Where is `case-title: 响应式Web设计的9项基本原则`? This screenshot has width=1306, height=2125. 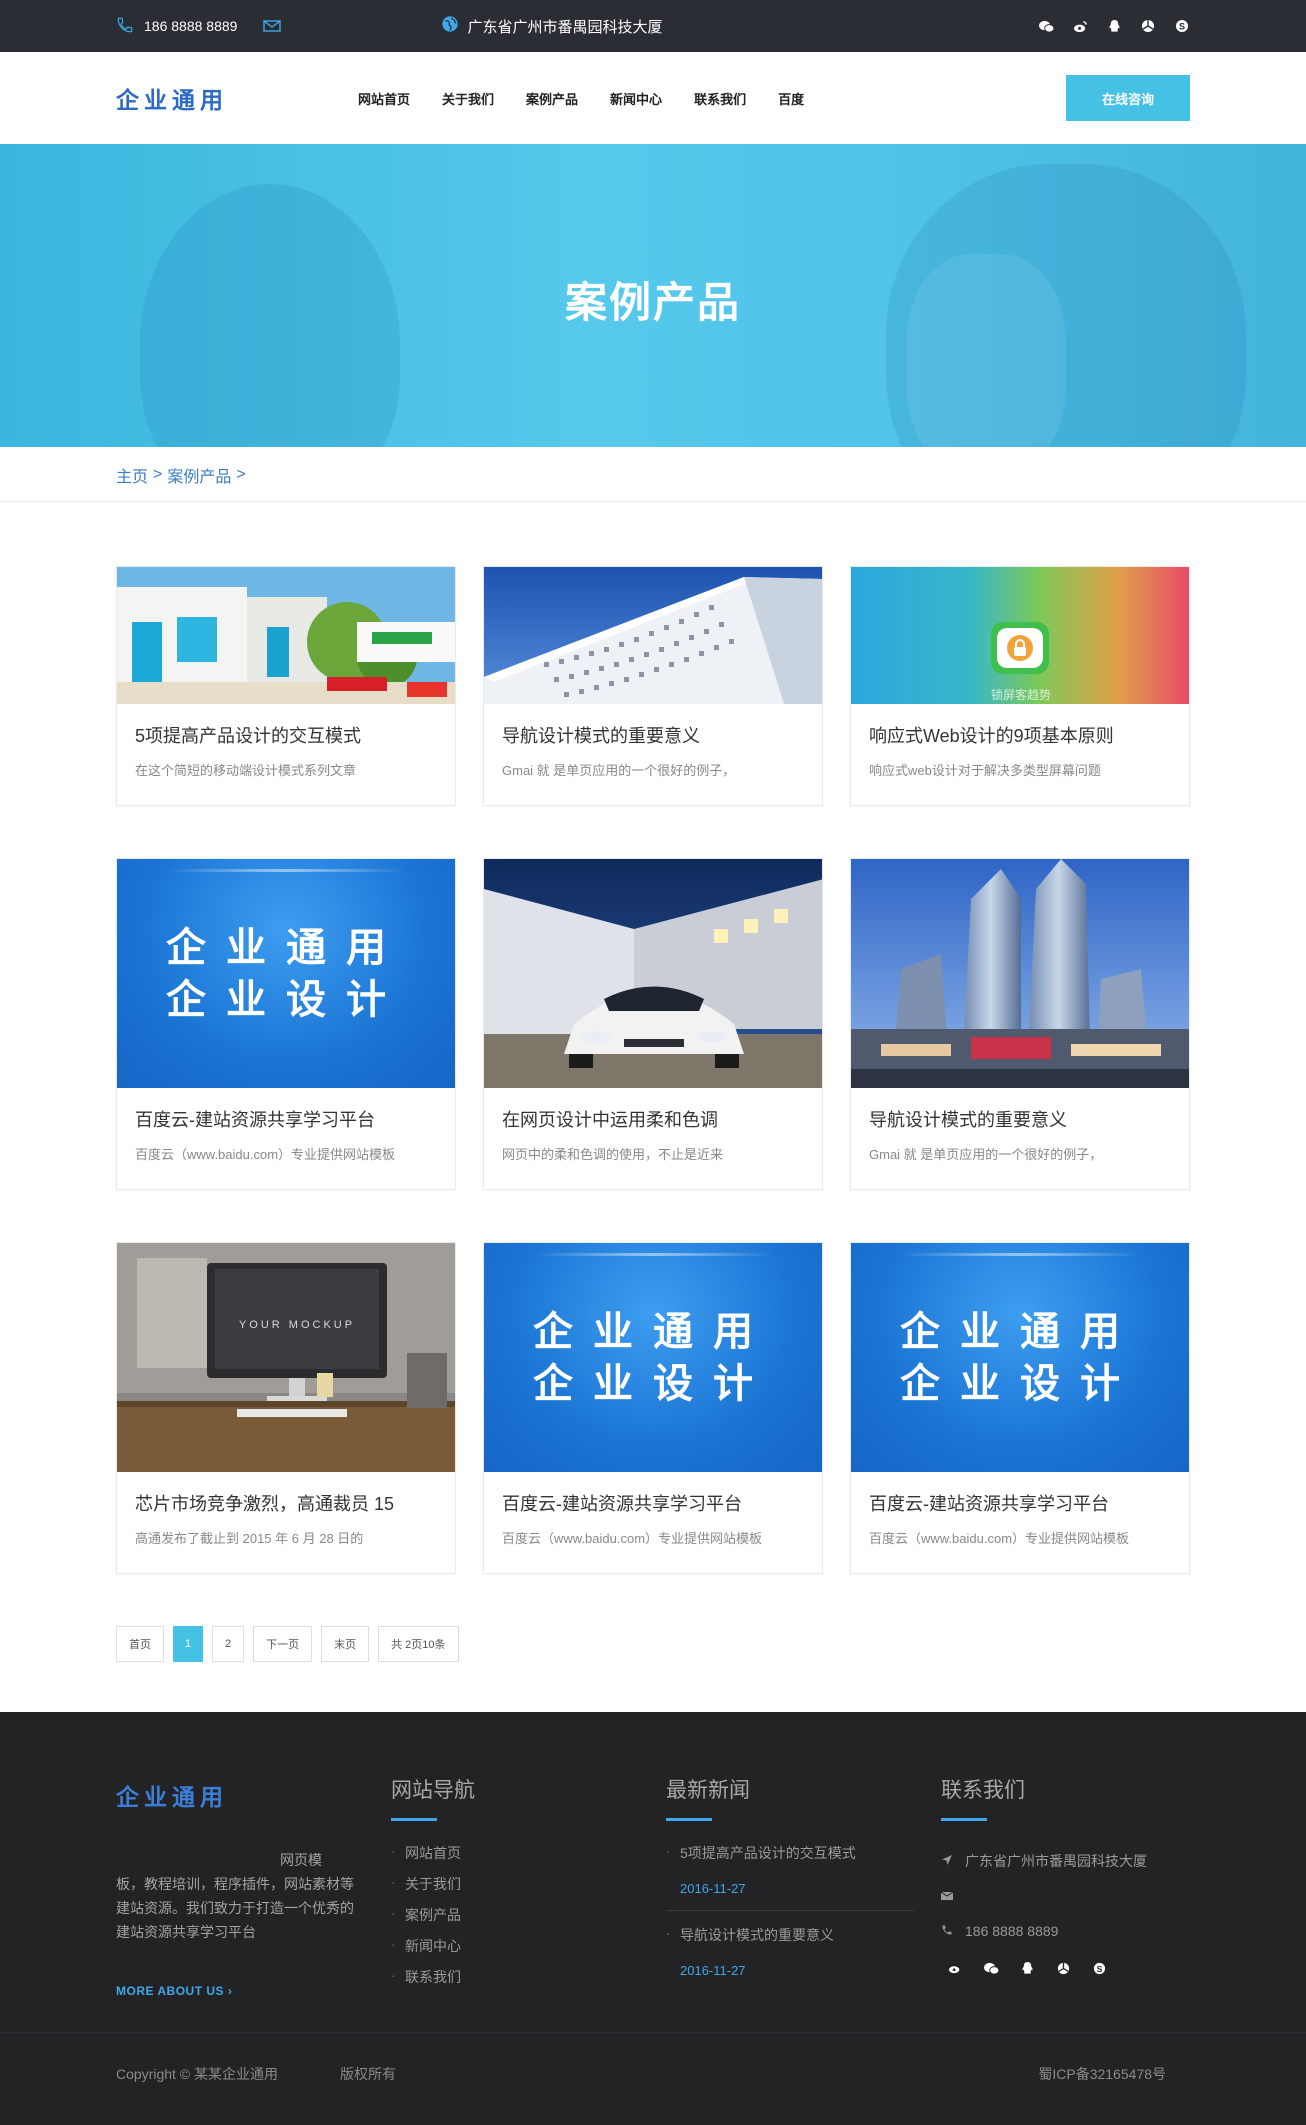 case-title: 响应式Web设计的9项基本原则 is located at coordinates (1020, 735).